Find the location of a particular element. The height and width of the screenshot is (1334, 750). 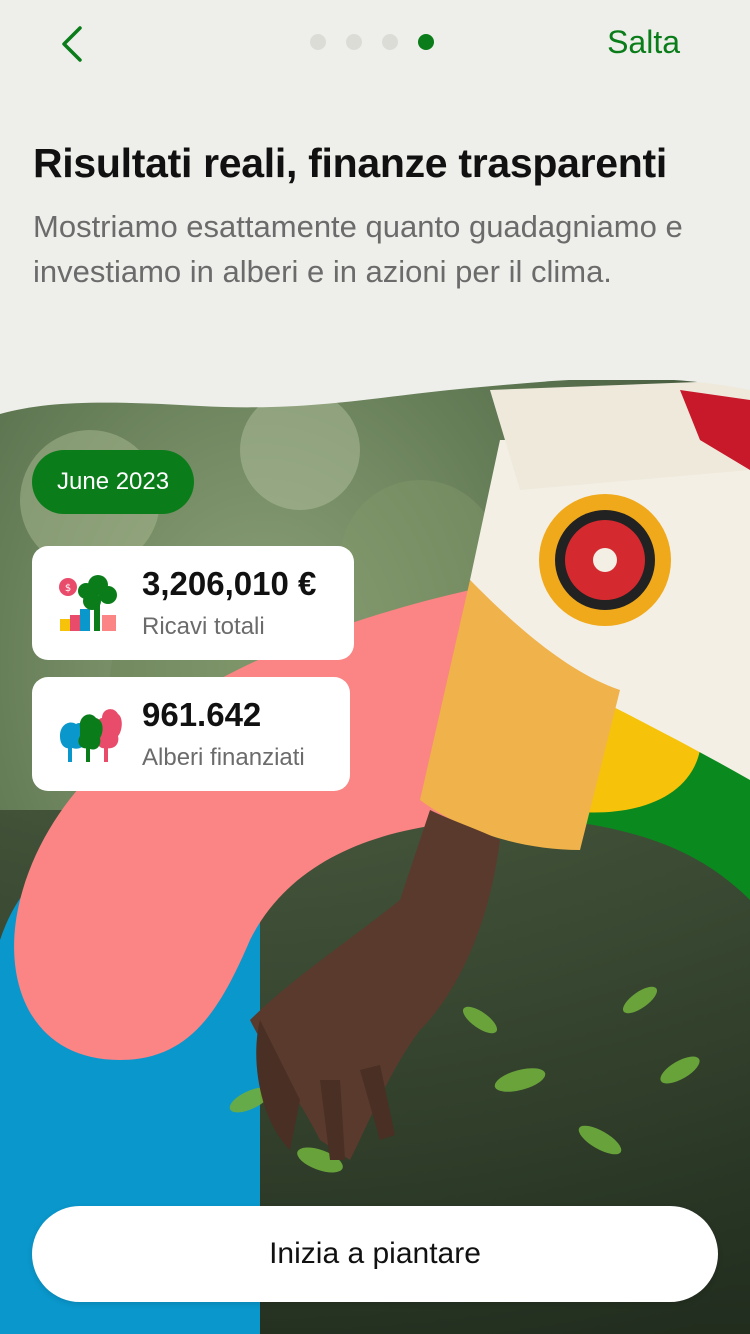

top-bar: Salta is located at coordinates (375, 45).